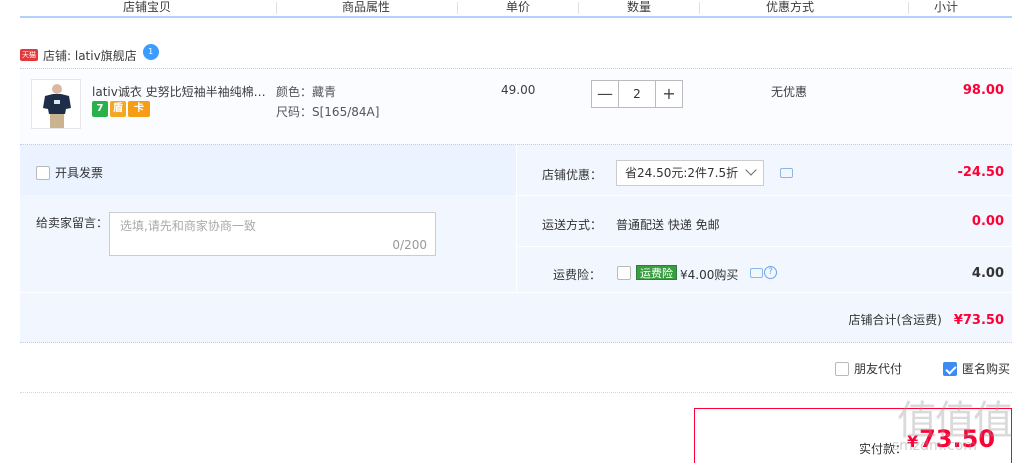 This screenshot has height=463, width=1017. What do you see at coordinates (669, 94) in the screenshot?
I see `quantity-plus-button: +` at bounding box center [669, 94].